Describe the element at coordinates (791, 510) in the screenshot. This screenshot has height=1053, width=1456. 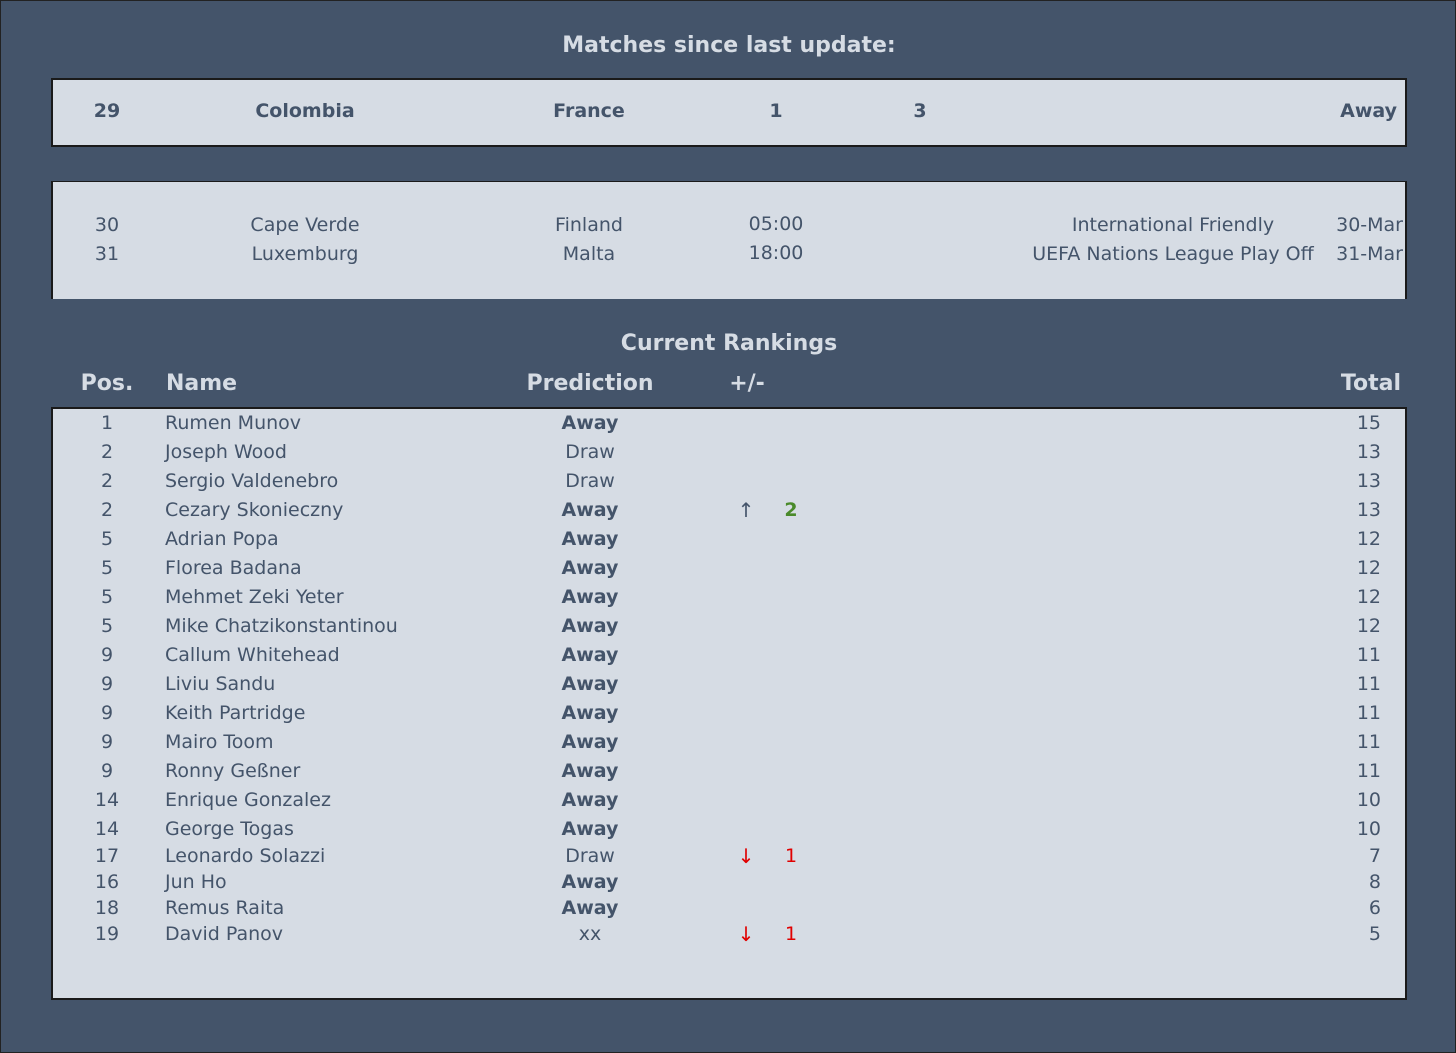
I see `rank-change: 2` at that location.